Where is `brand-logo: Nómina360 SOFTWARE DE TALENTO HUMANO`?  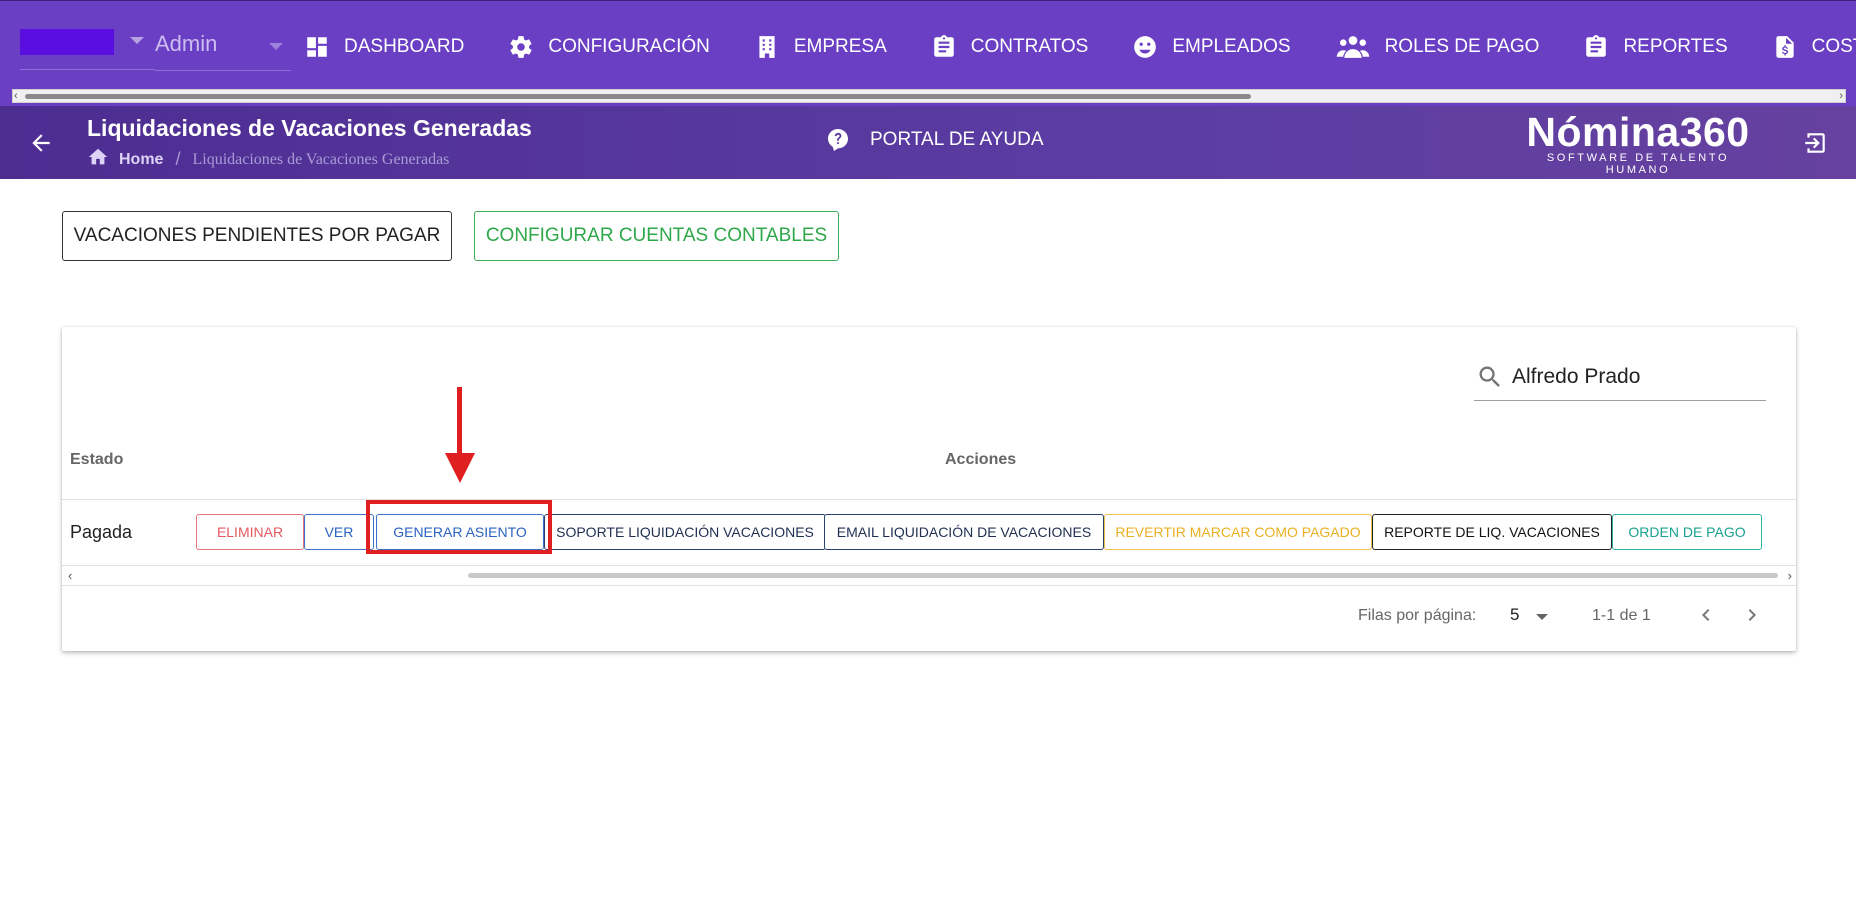 brand-logo: Nómina360 SOFTWARE DE TALENTO HUMANO is located at coordinates (1638, 143).